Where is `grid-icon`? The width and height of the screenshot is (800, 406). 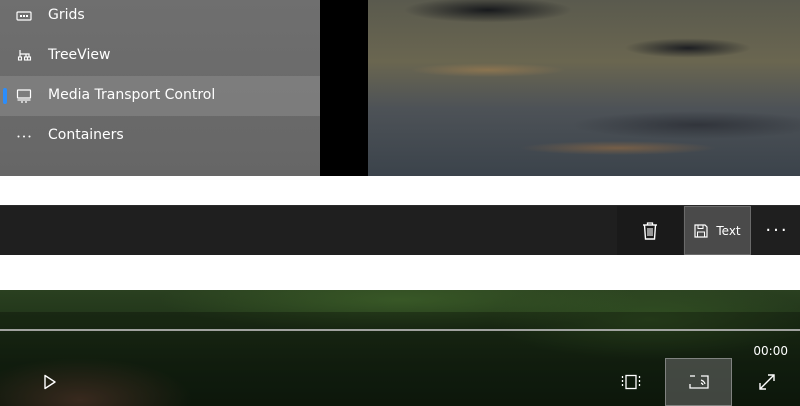 grid-icon is located at coordinates (24, 16).